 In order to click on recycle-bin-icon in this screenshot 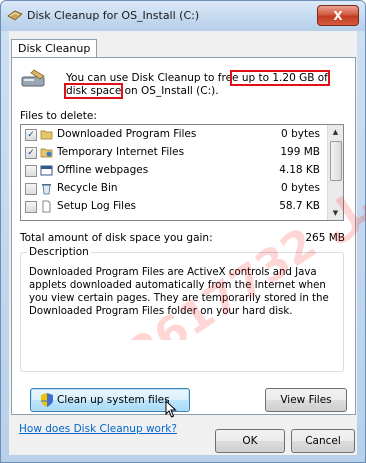, I will do `click(46, 189)`.